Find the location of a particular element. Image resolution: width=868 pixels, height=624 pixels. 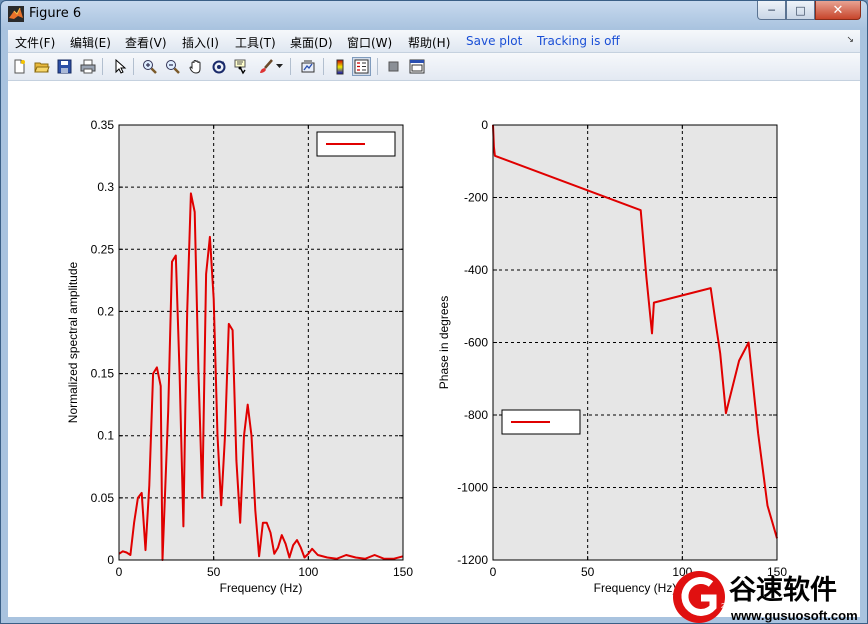

link-plot-icon is located at coordinates (307, 66).